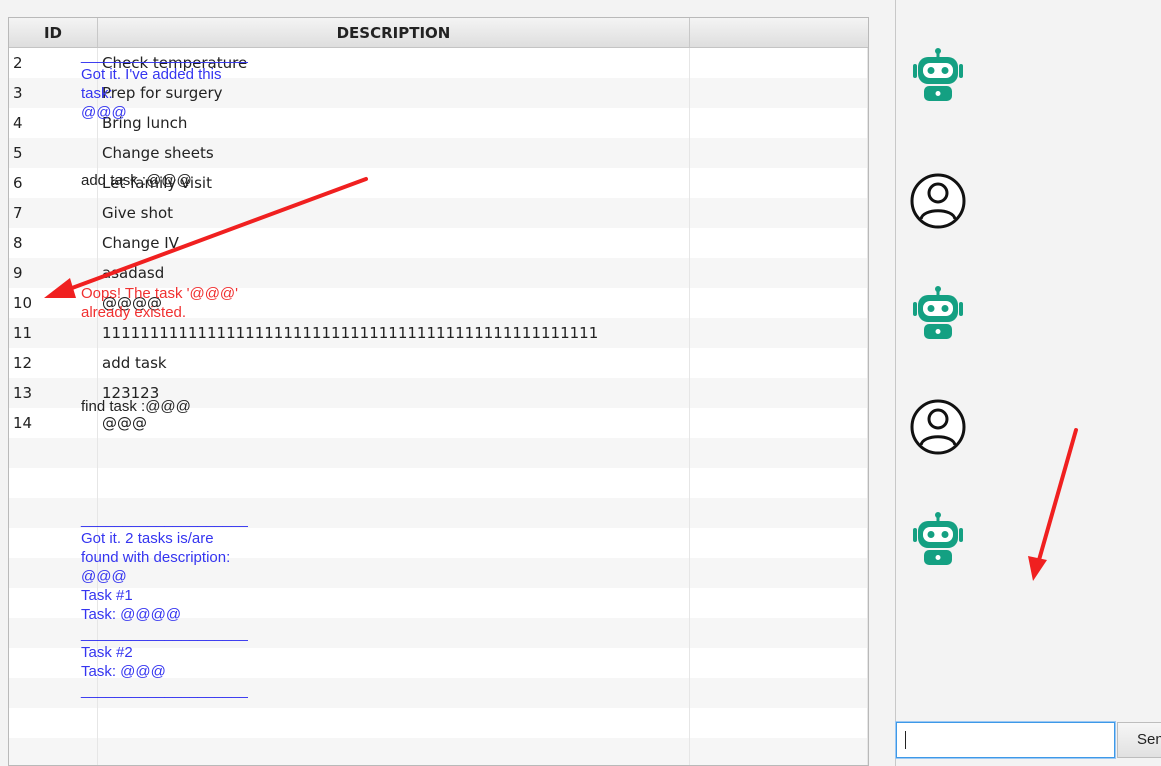 The height and width of the screenshot is (766, 1161). Describe the element at coordinates (160, 303) in the screenshot. I see `chat-message-error: Oops! The task '@@@' already existed.` at that location.